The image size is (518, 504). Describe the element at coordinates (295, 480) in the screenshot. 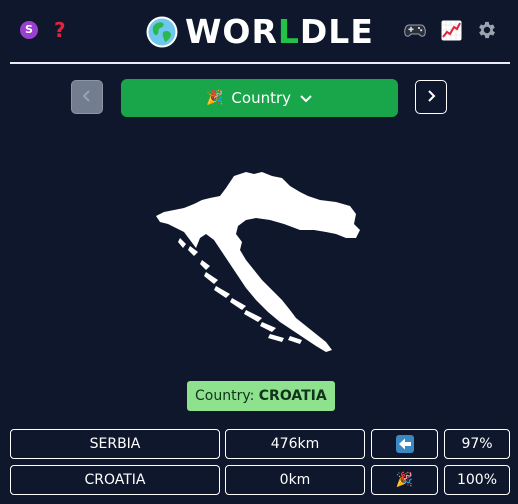

I see `guess-distance: 0km` at that location.